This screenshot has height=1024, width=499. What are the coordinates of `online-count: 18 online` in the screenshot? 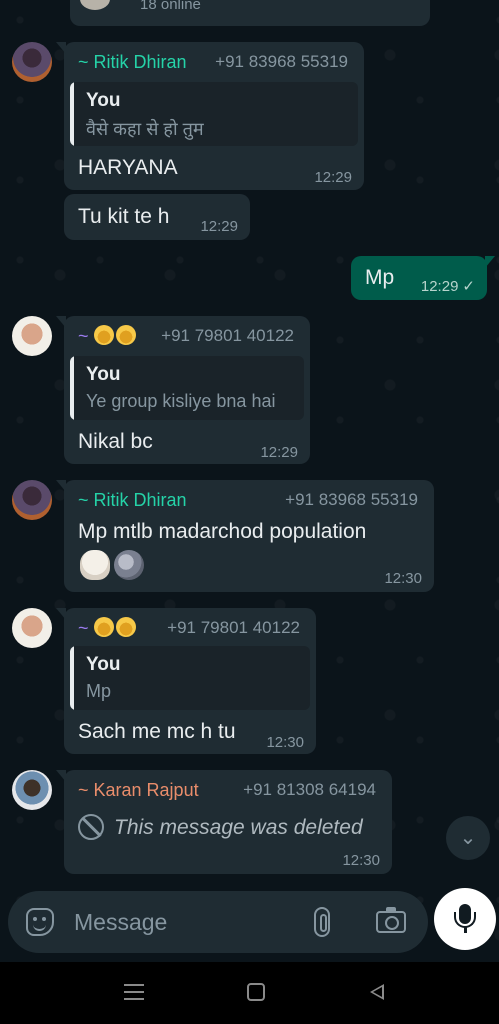 It's located at (170, 6).